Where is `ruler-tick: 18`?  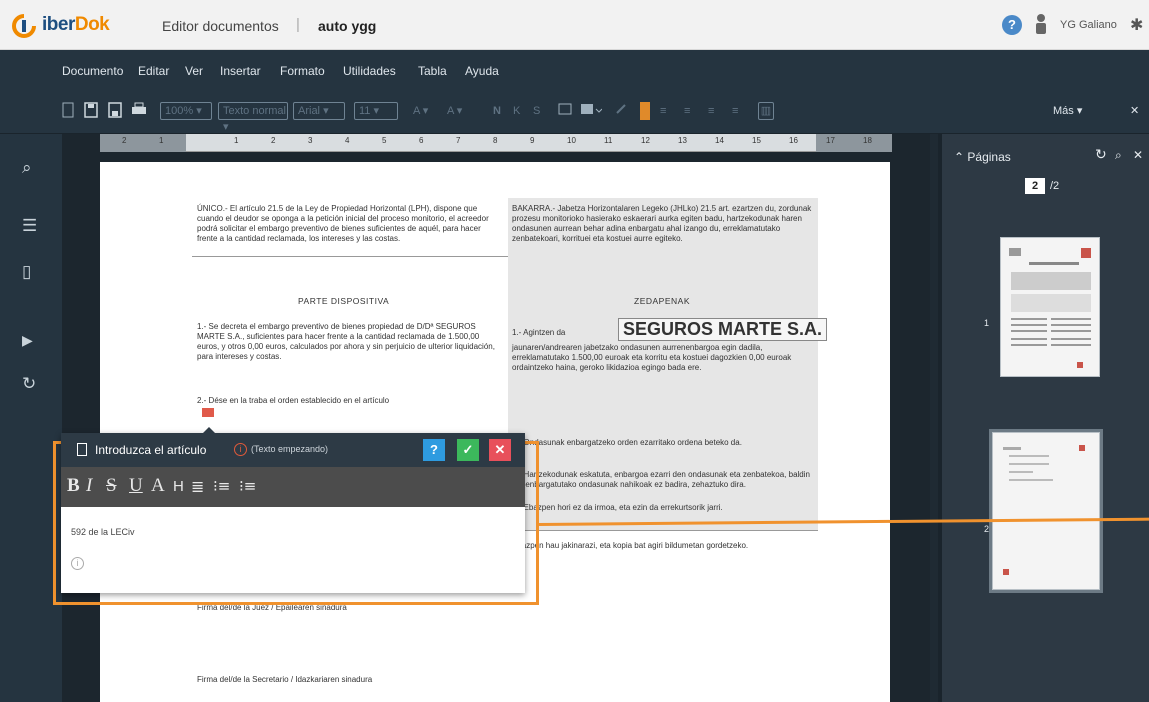
ruler-tick: 18 is located at coordinates (867, 140).